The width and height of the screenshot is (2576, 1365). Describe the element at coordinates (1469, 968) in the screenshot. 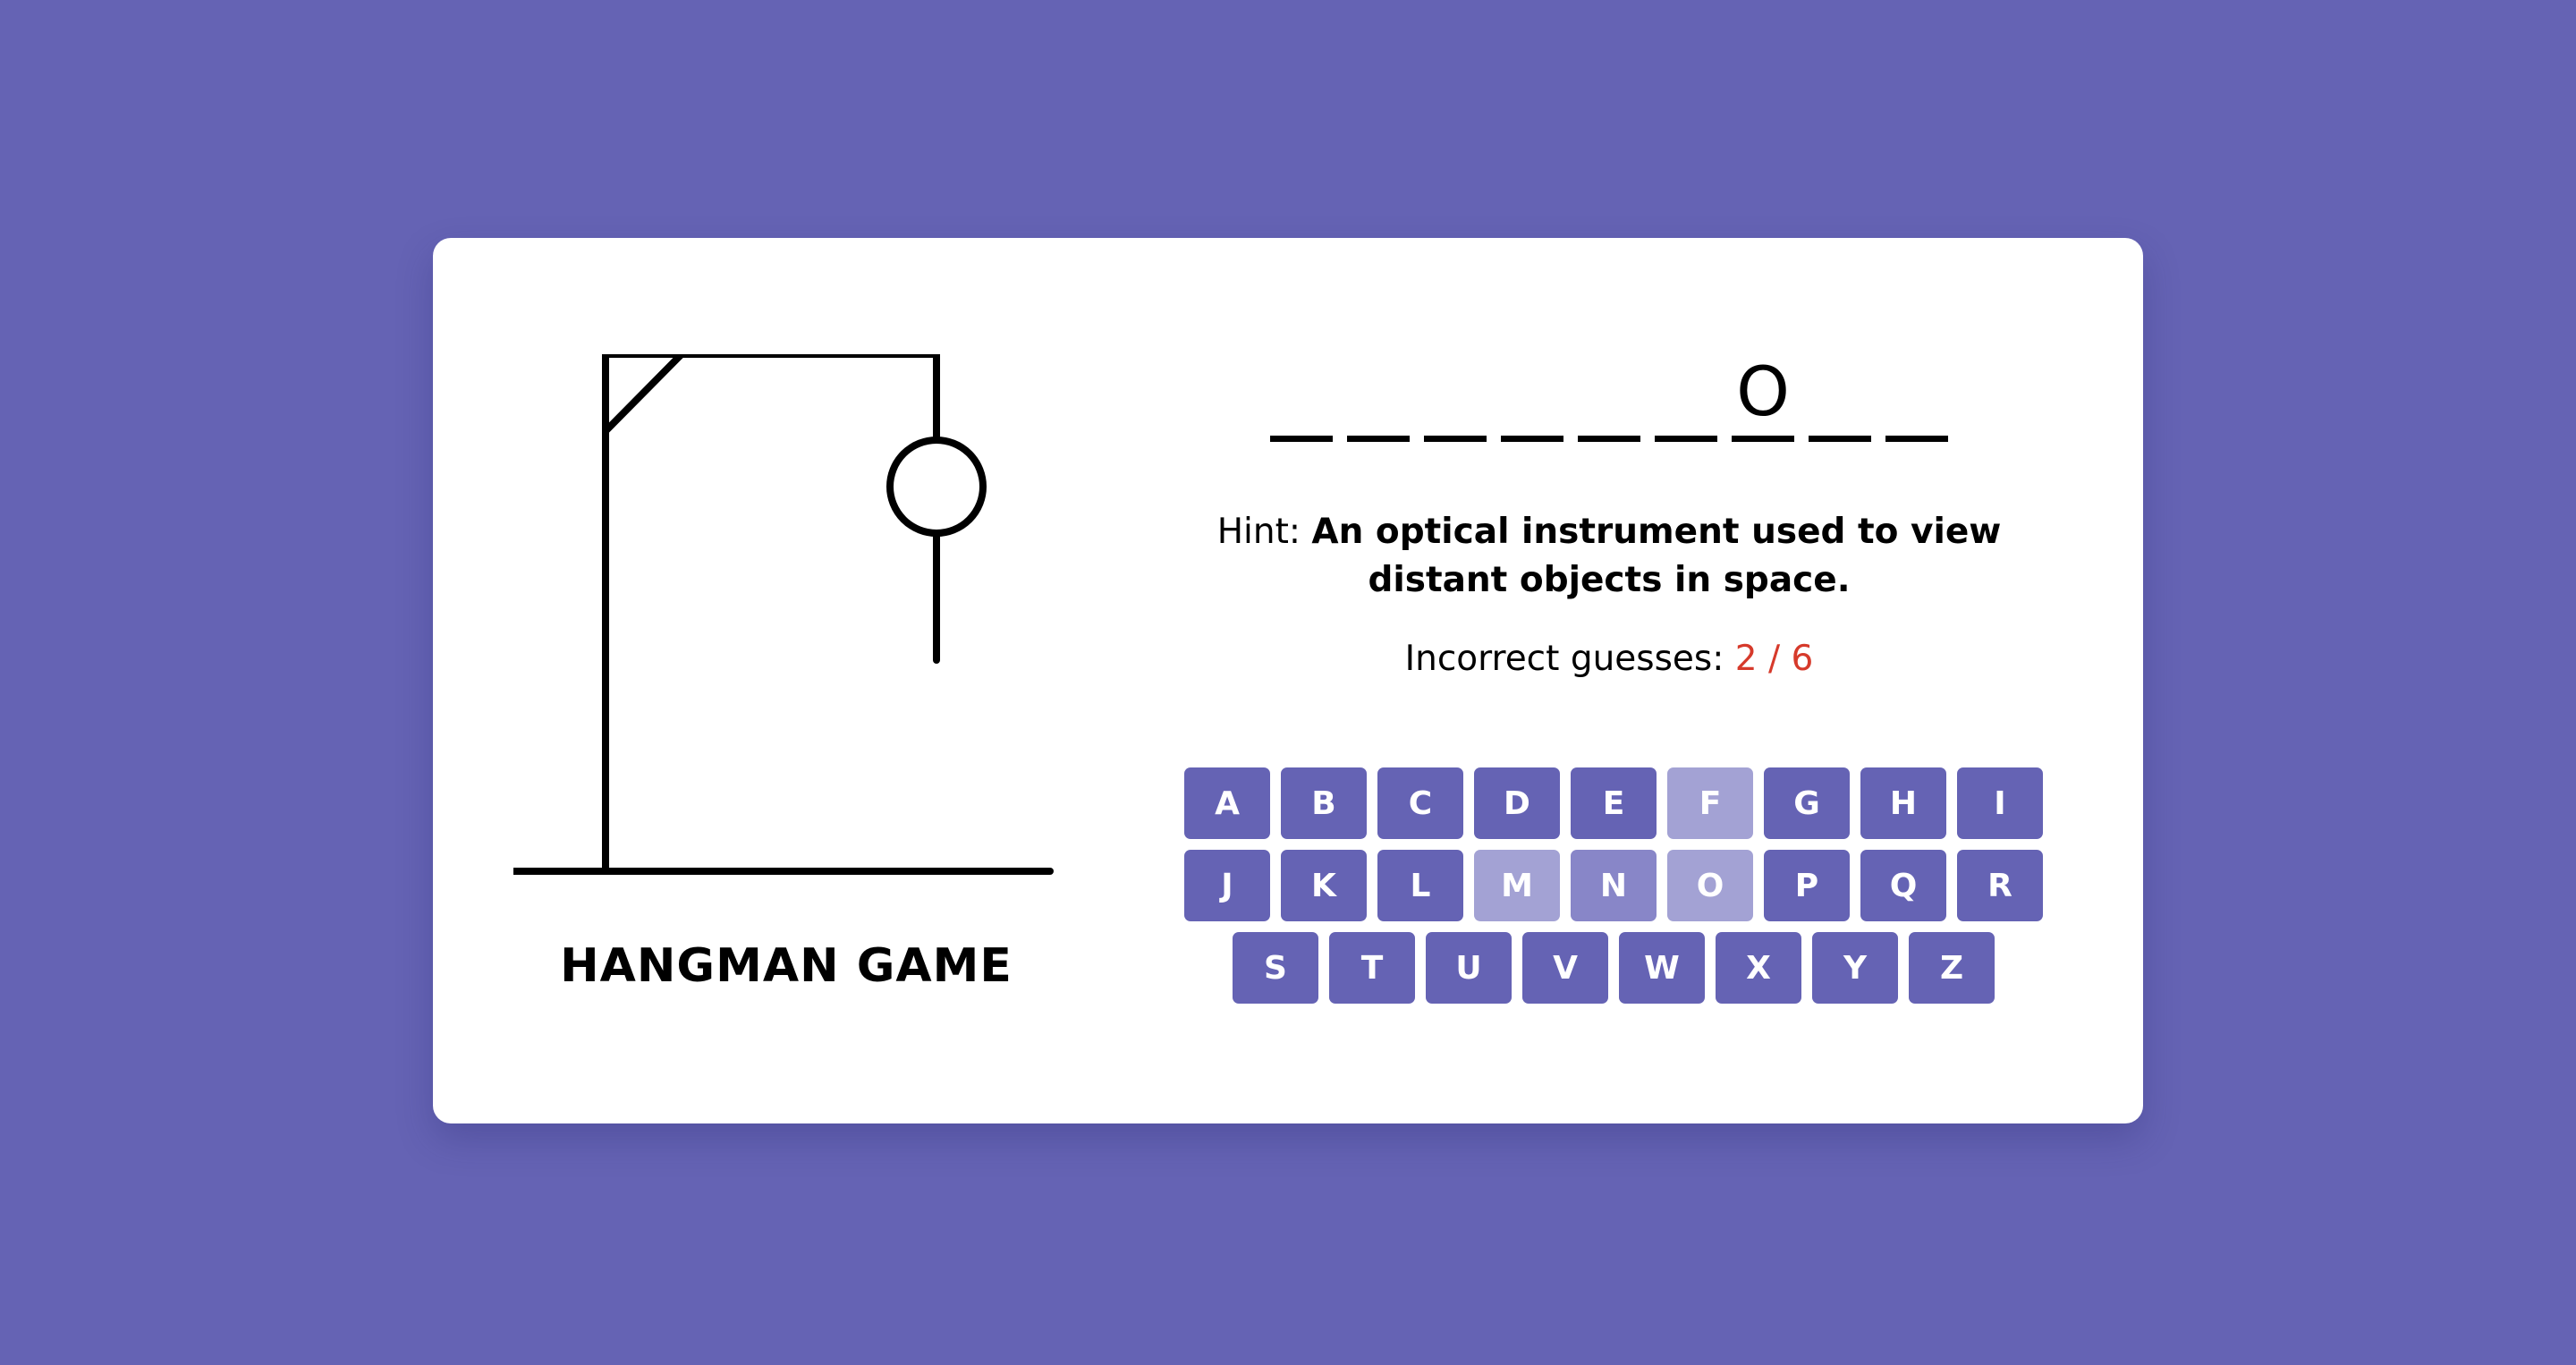

I see `key-u: U` at that location.